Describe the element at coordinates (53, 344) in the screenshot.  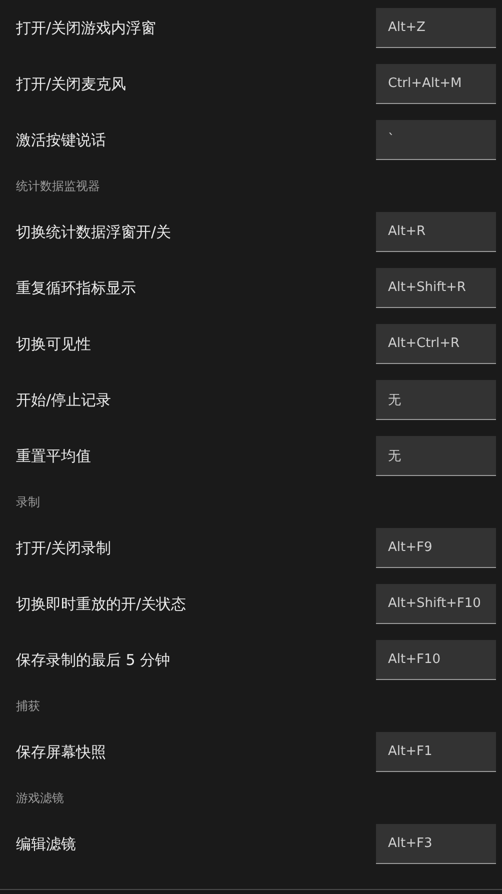
I see `shortcut-label: 切换可见性` at that location.